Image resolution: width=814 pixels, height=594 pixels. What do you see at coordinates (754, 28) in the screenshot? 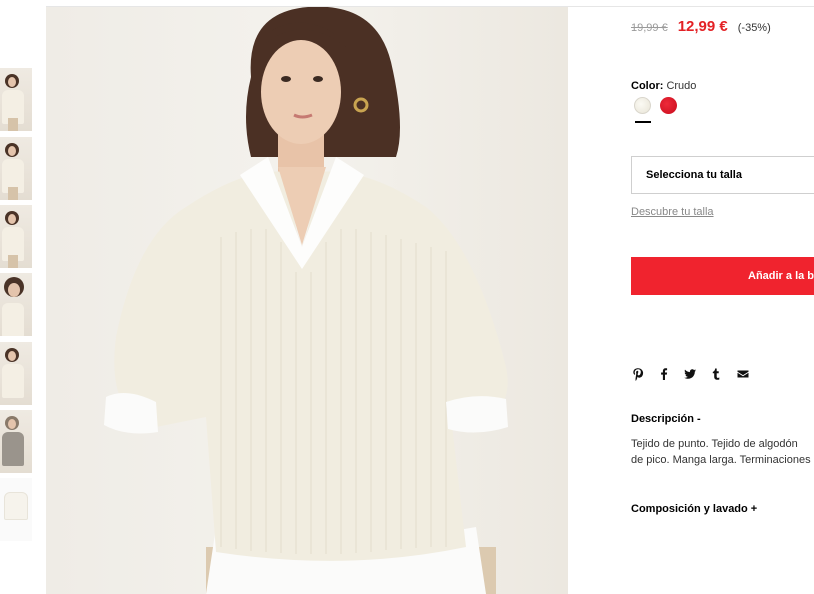
I see `discount-badge: (-35%)` at bounding box center [754, 28].